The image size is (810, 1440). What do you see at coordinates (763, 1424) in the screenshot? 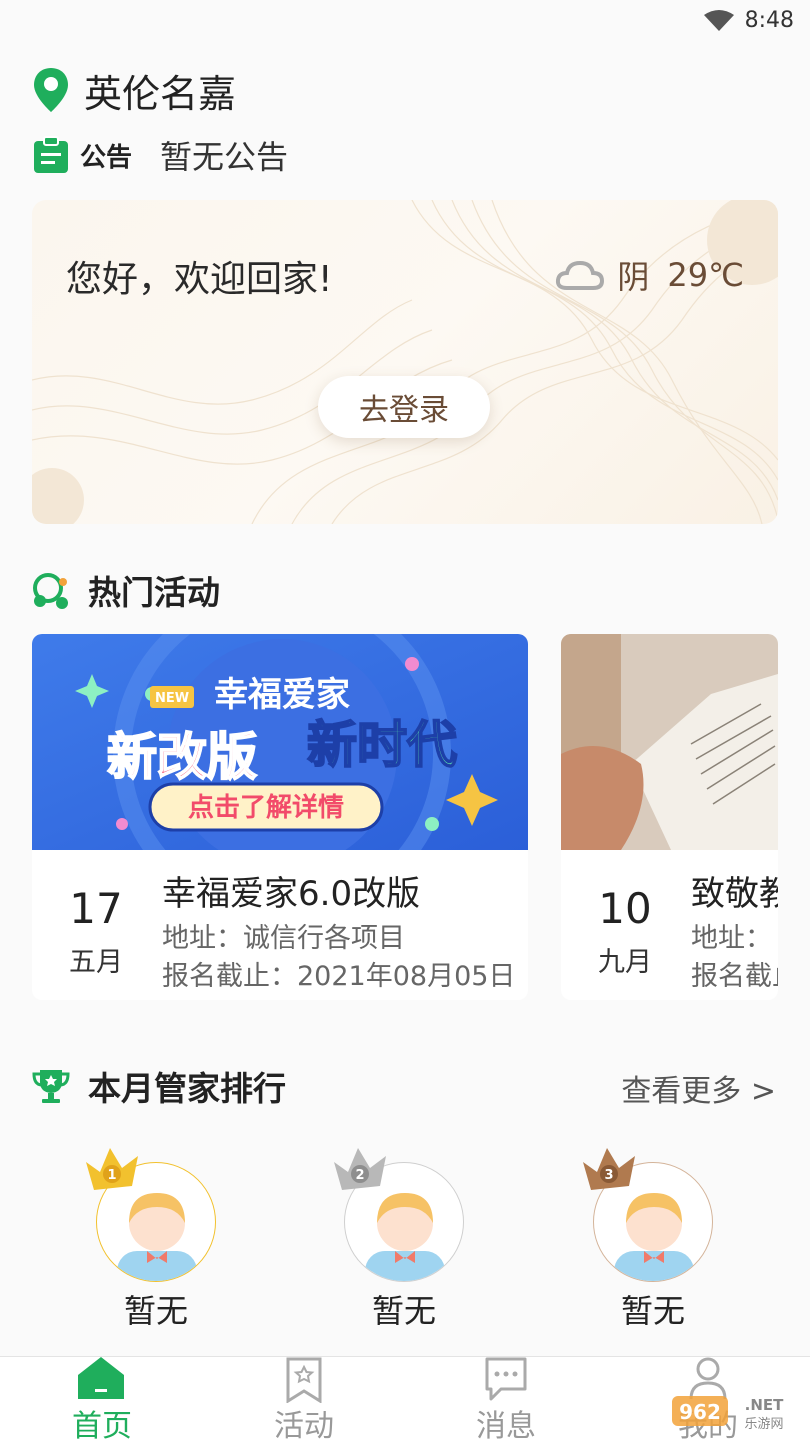
I see `svg-text: 乐游网` at bounding box center [763, 1424].